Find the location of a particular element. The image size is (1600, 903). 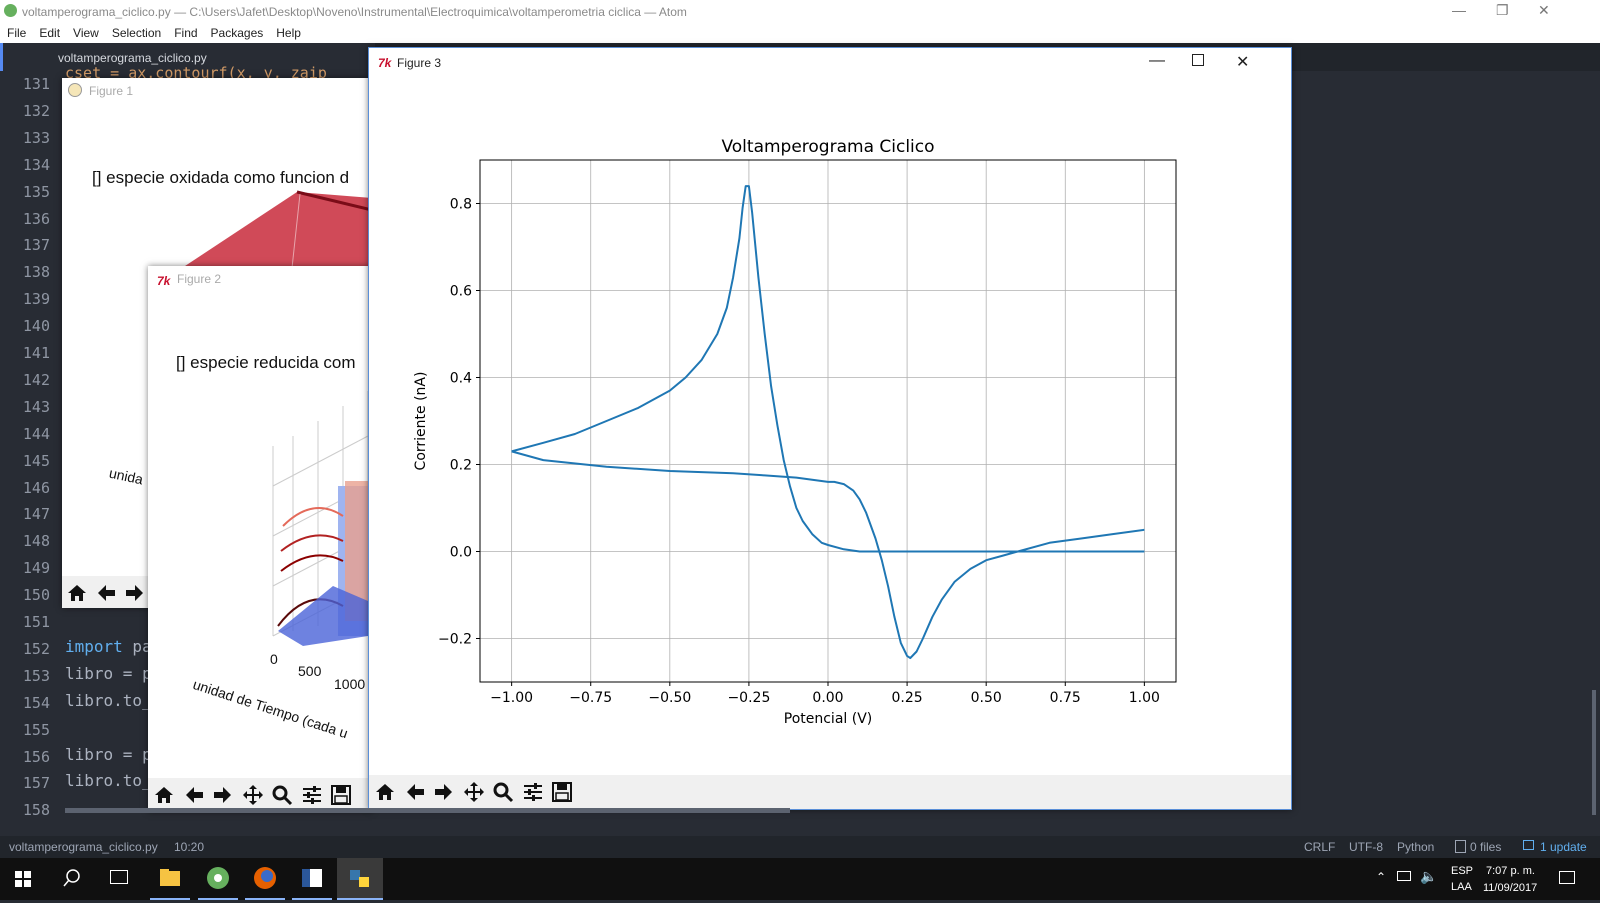

status-update: 1 update is located at coordinates (1563, 847).